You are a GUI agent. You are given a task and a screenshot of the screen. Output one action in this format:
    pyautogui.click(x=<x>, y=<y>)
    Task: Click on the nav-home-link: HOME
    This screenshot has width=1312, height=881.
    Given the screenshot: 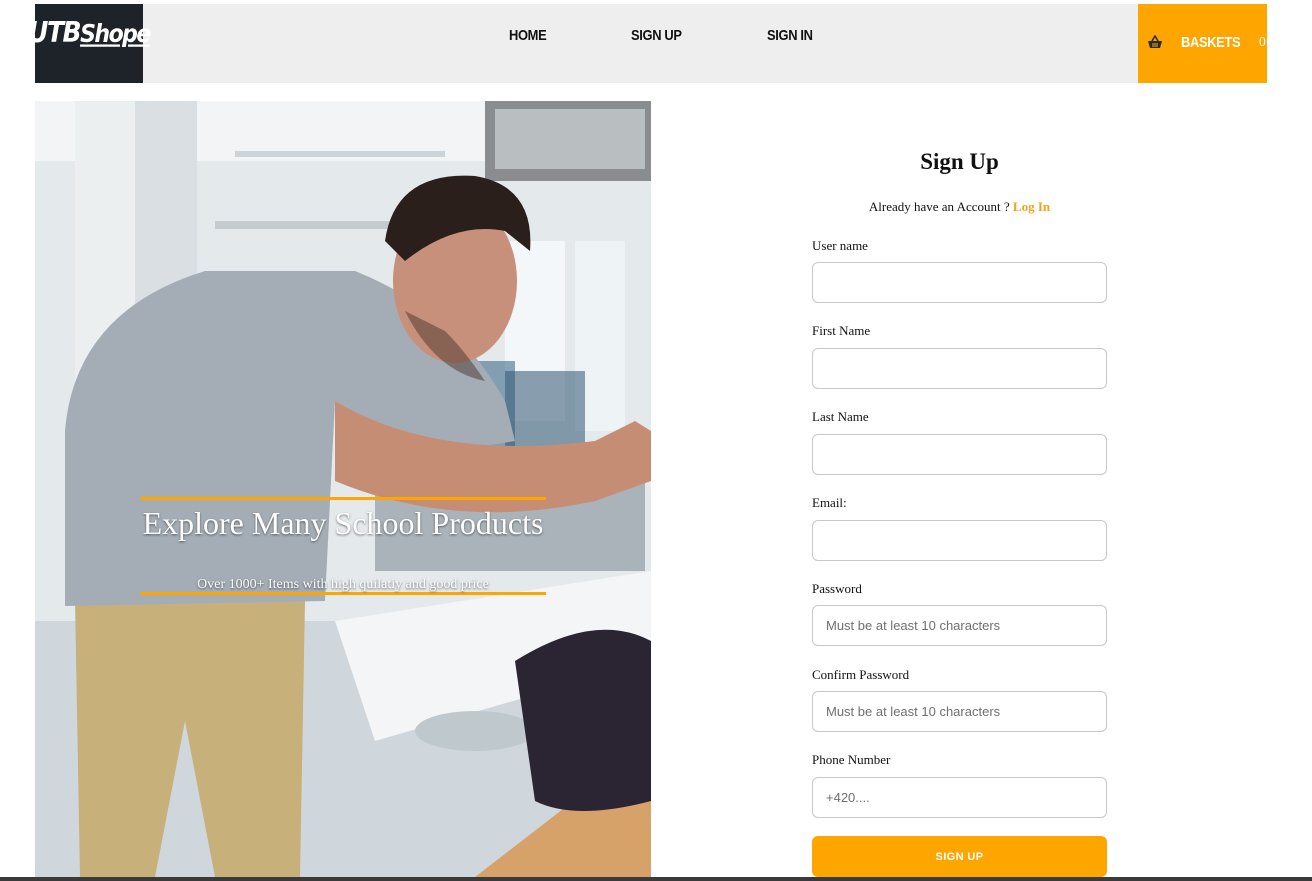 What is the action you would take?
    pyautogui.click(x=528, y=35)
    